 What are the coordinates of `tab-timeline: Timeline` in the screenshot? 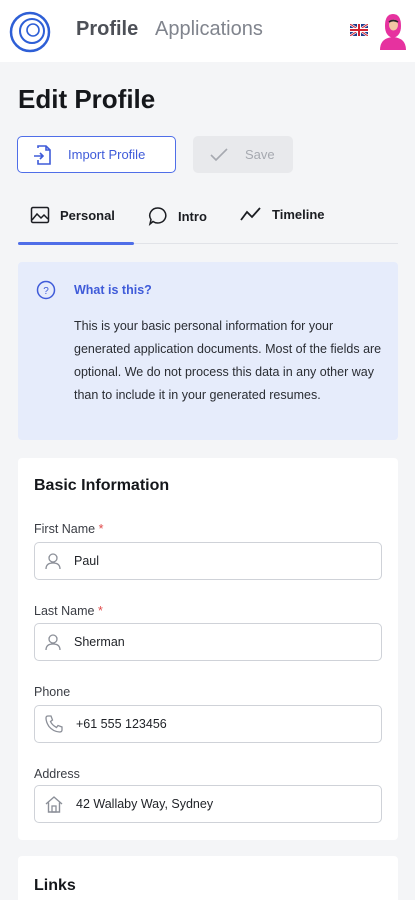 It's located at (282, 214).